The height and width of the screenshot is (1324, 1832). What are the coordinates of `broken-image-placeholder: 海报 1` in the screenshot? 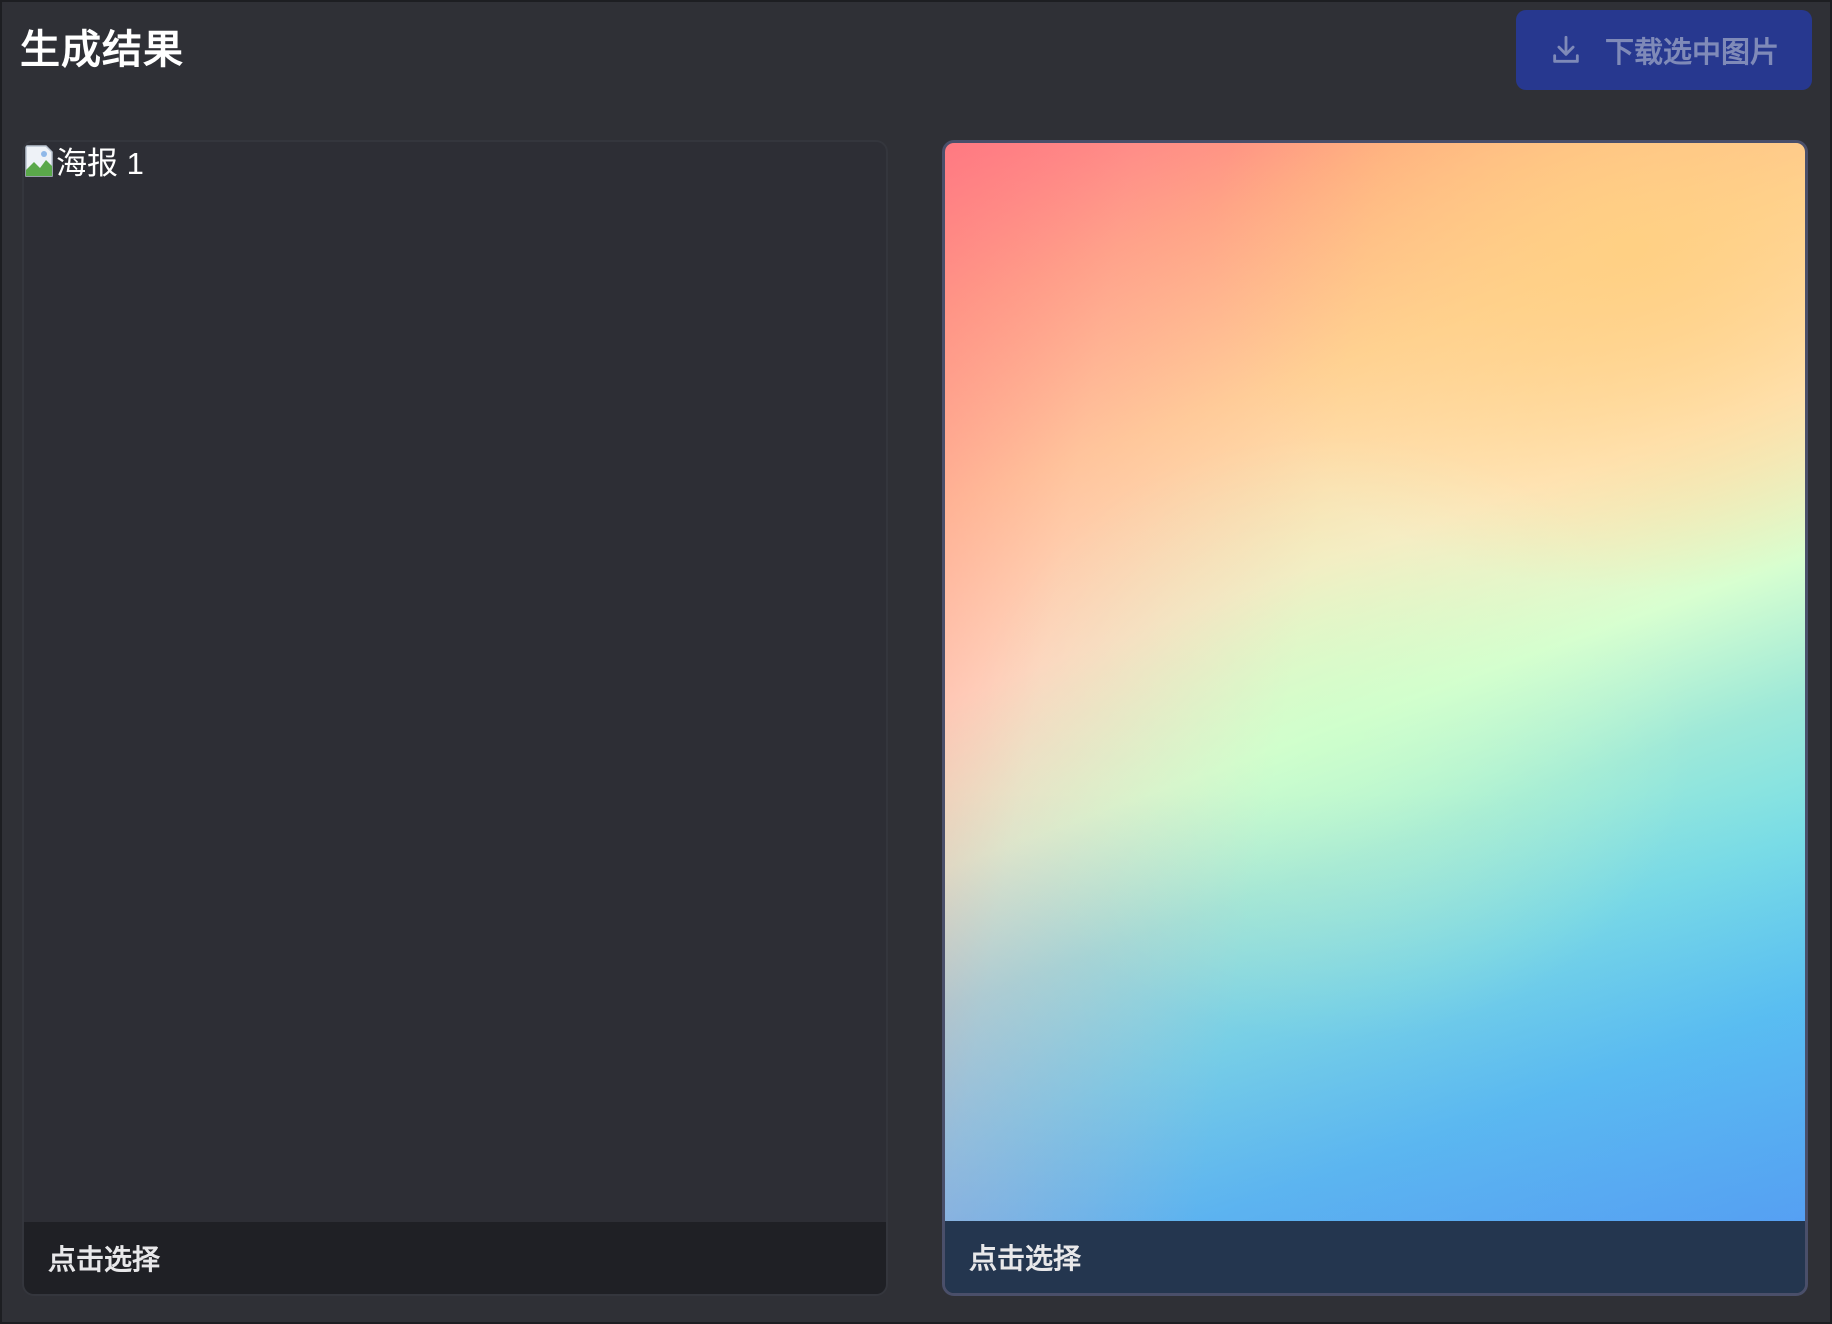 It's located at (84, 164).